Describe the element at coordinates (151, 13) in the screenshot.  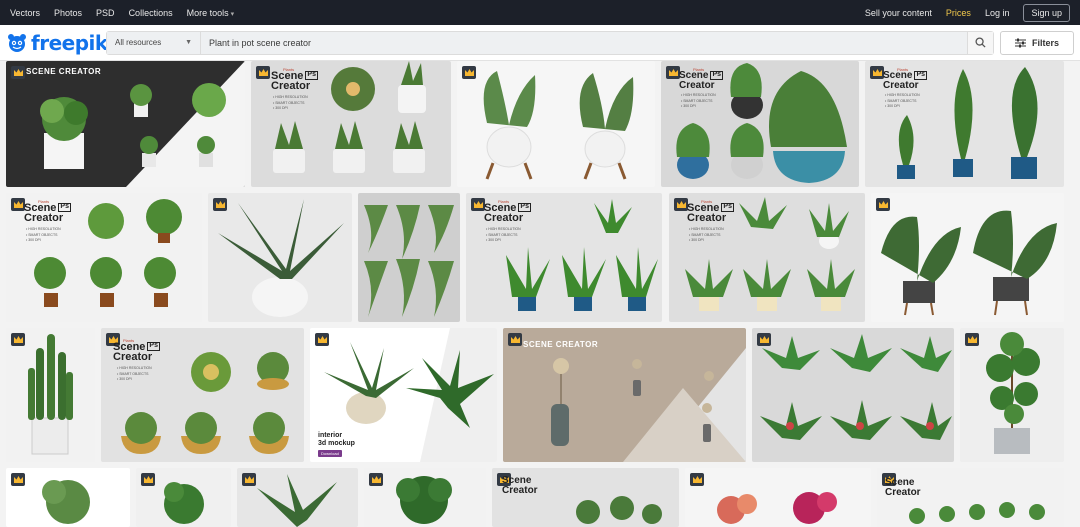
I see `nav-collections-link: Collections` at that location.